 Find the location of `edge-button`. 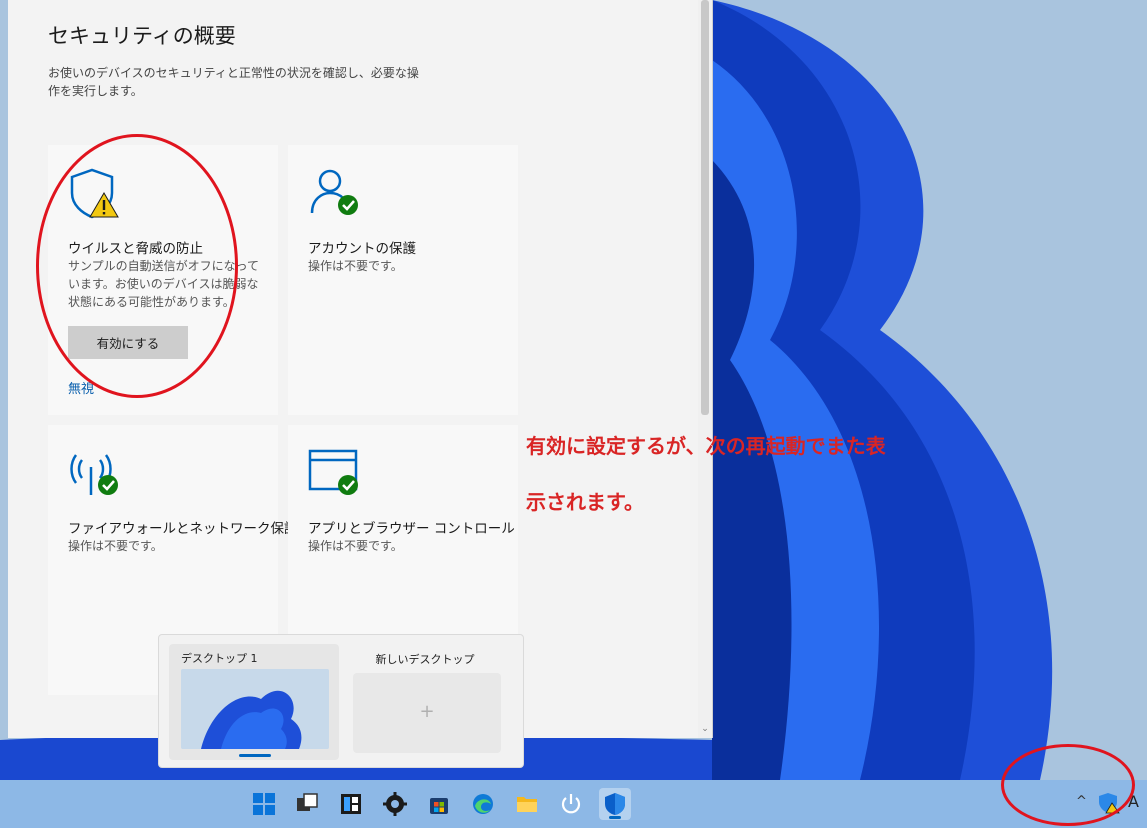

edge-button is located at coordinates (483, 804).